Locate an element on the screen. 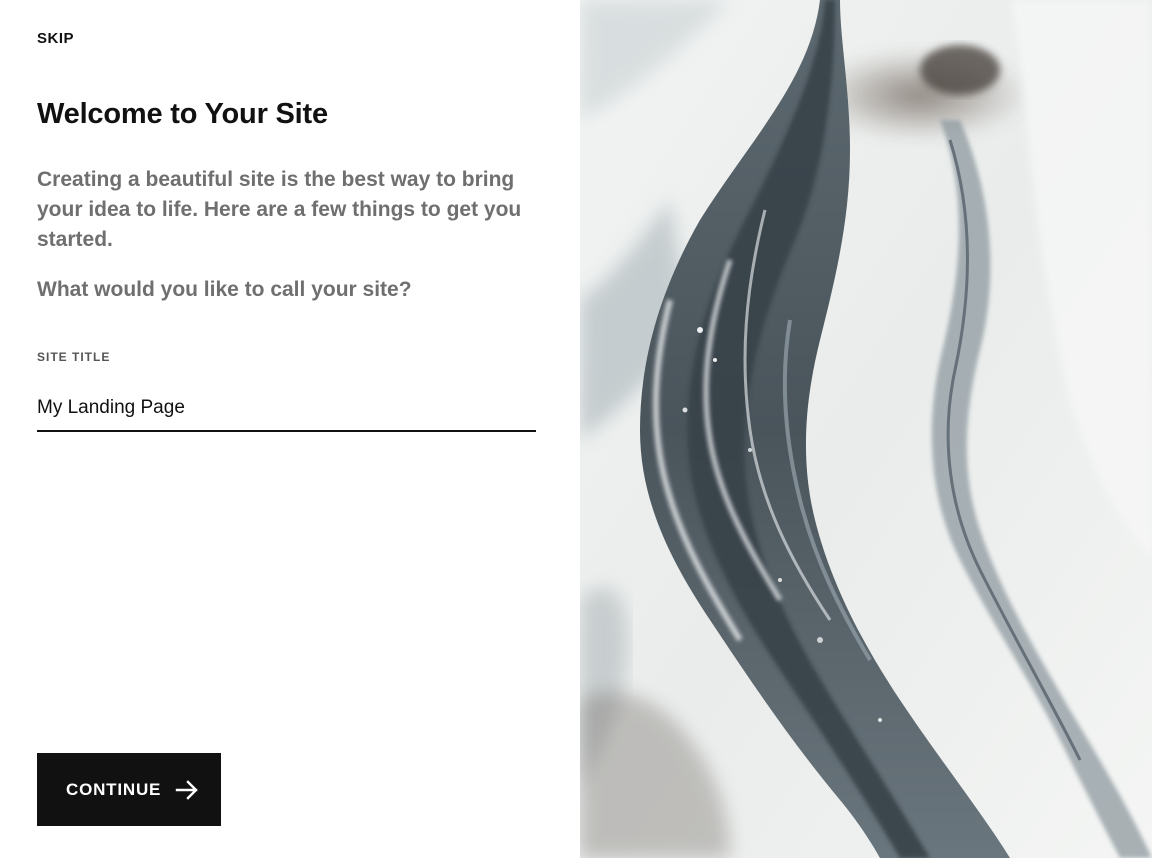  skip-link: SKIP is located at coordinates (55, 38).